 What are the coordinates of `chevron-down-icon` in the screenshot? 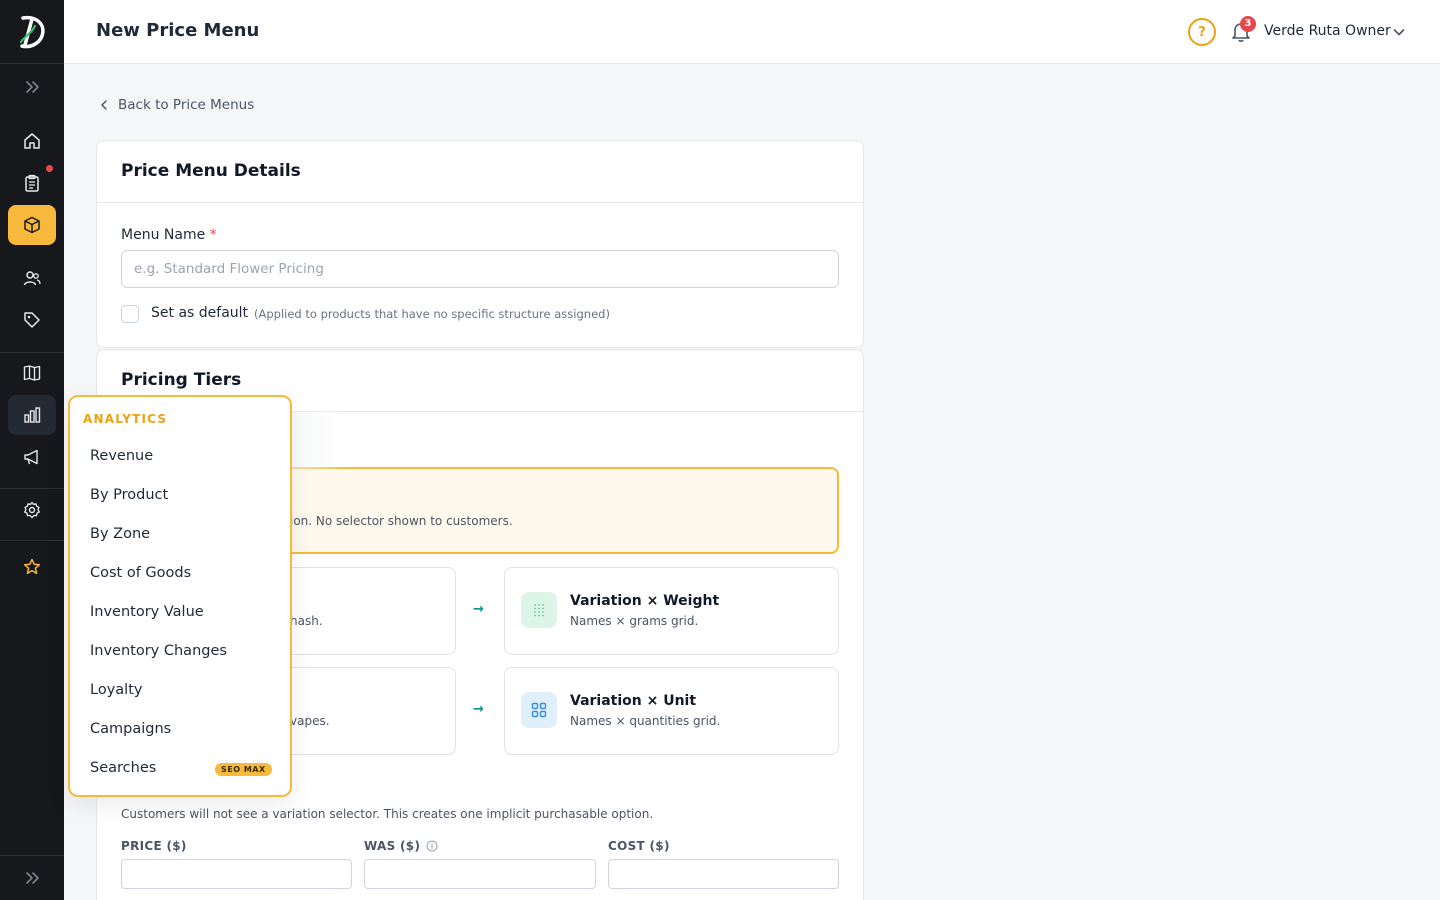 It's located at (1399, 31).